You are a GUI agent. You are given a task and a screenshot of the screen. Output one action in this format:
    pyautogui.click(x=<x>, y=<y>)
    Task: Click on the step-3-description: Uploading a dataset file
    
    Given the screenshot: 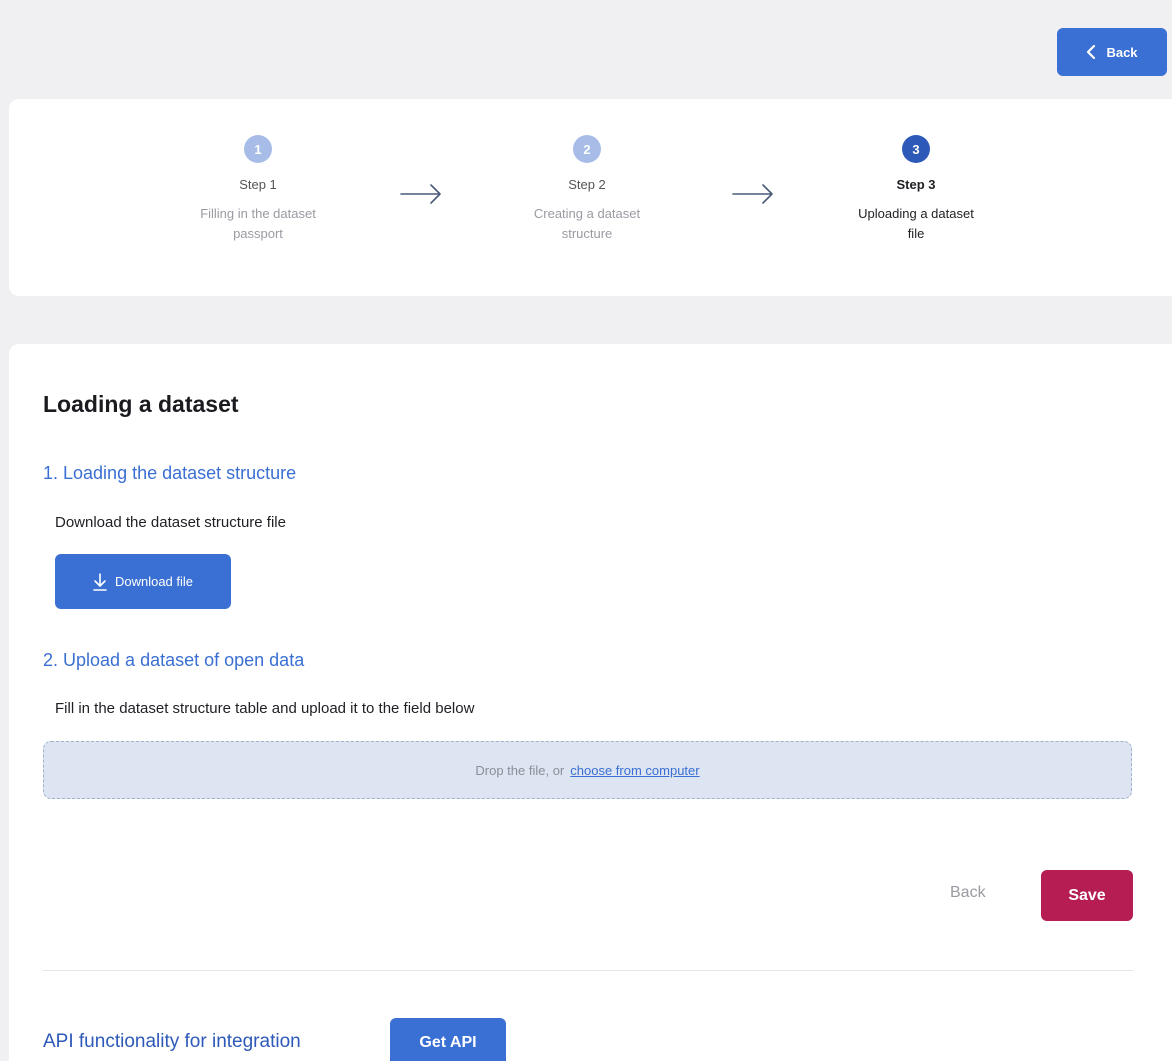 What is the action you would take?
    pyautogui.click(x=916, y=224)
    